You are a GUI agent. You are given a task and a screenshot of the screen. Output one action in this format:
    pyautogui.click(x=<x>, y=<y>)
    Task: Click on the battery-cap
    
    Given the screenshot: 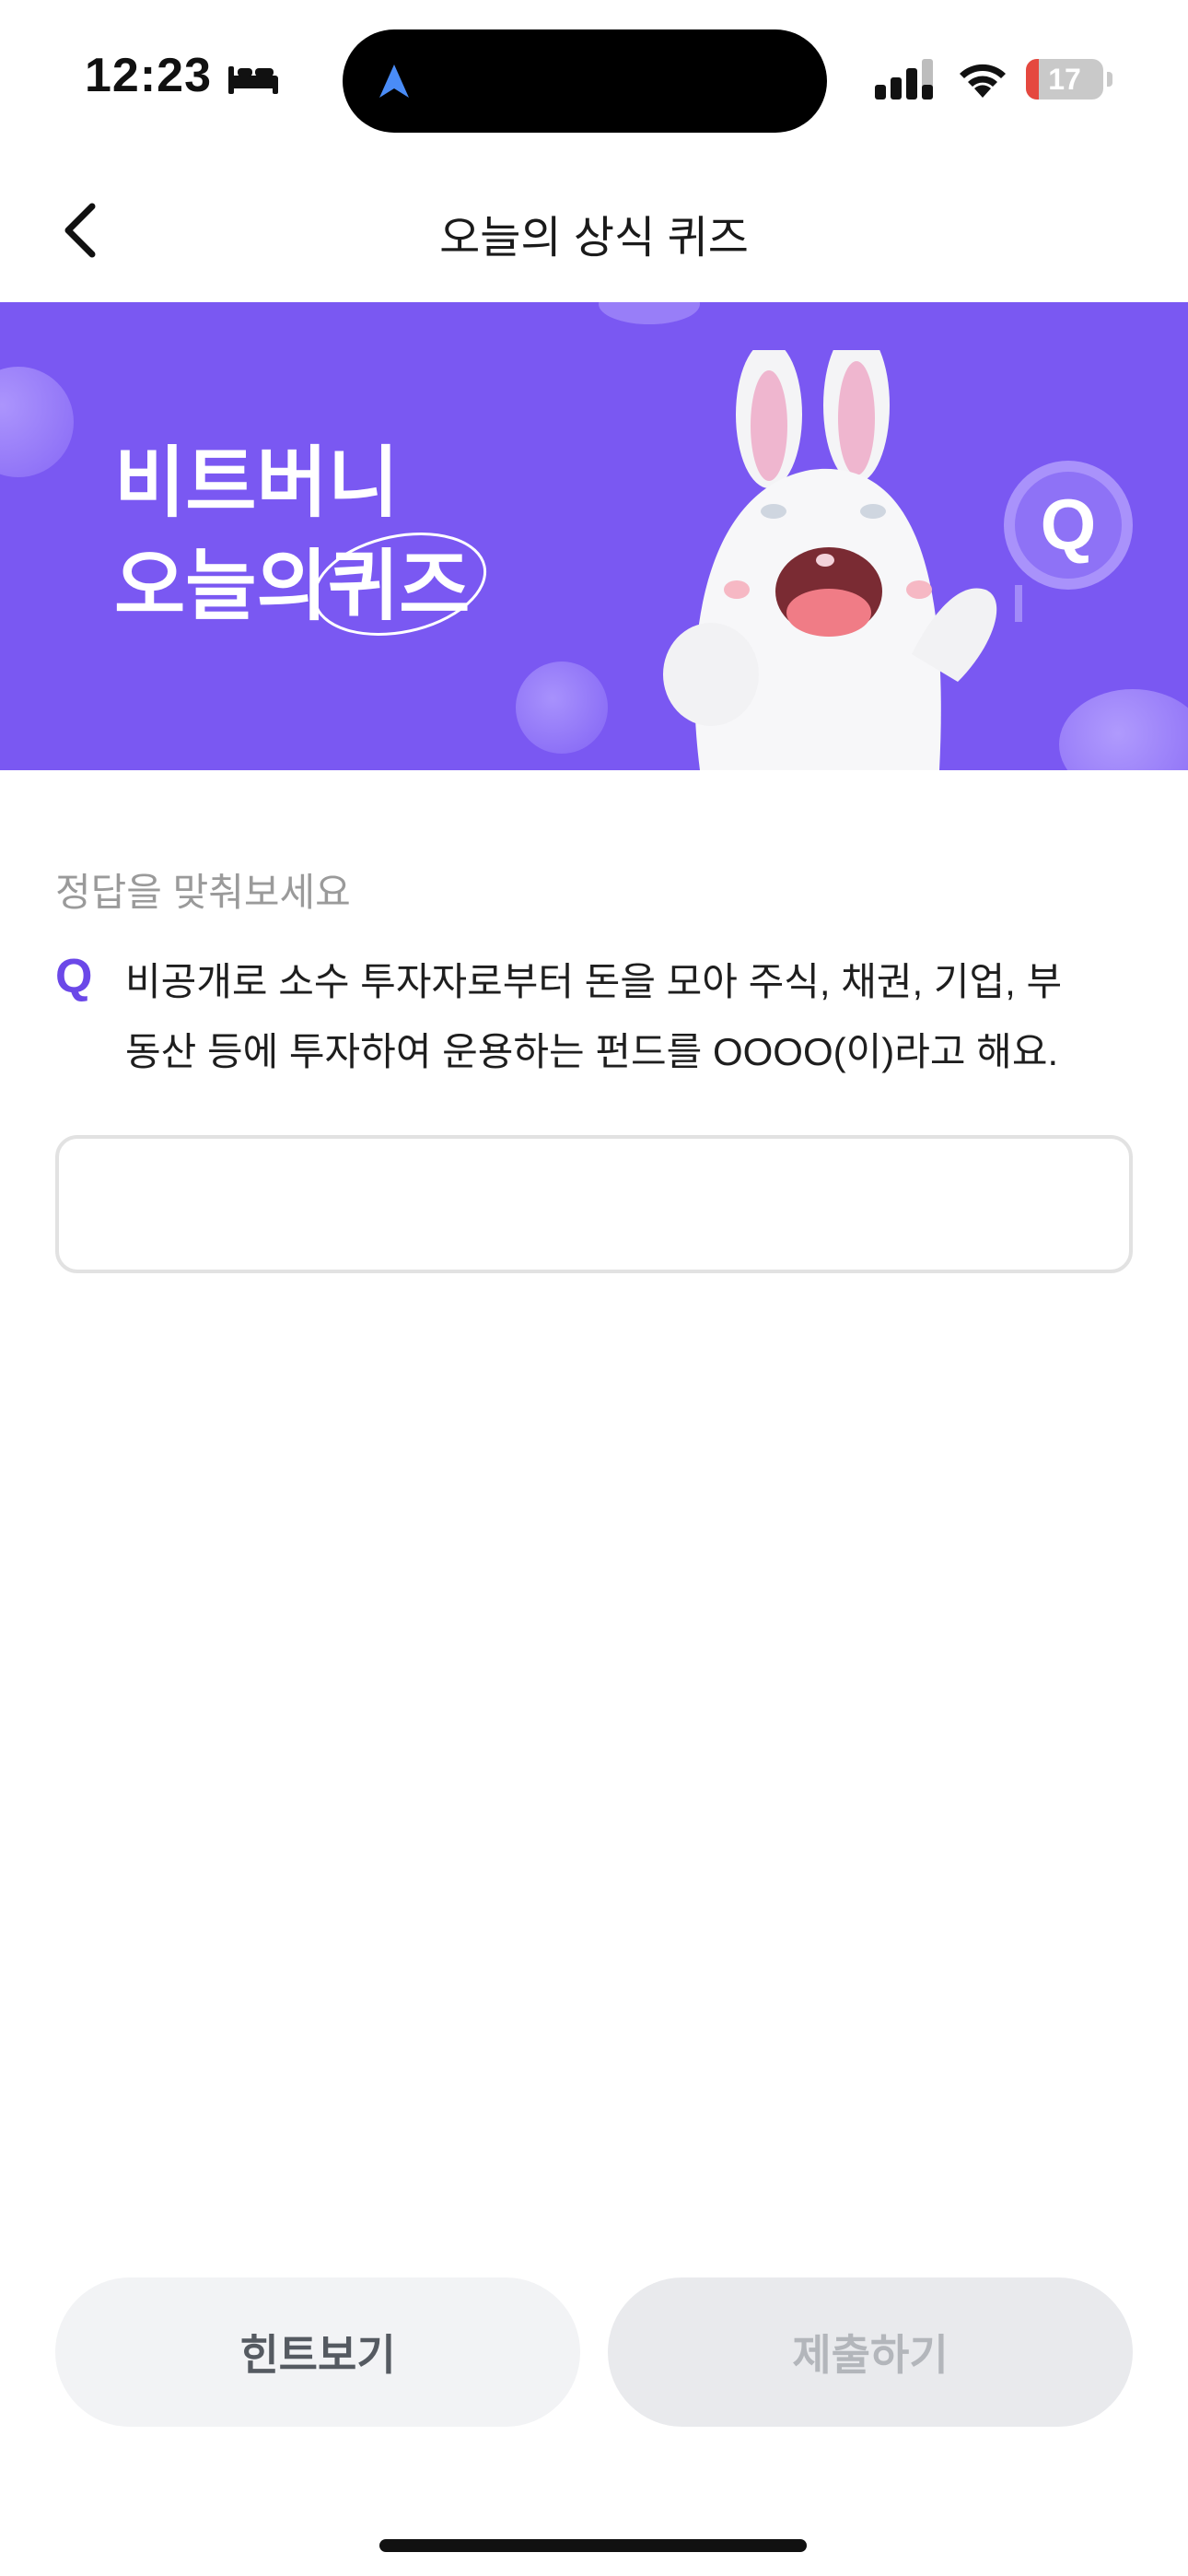 What is the action you would take?
    pyautogui.click(x=1109, y=79)
    